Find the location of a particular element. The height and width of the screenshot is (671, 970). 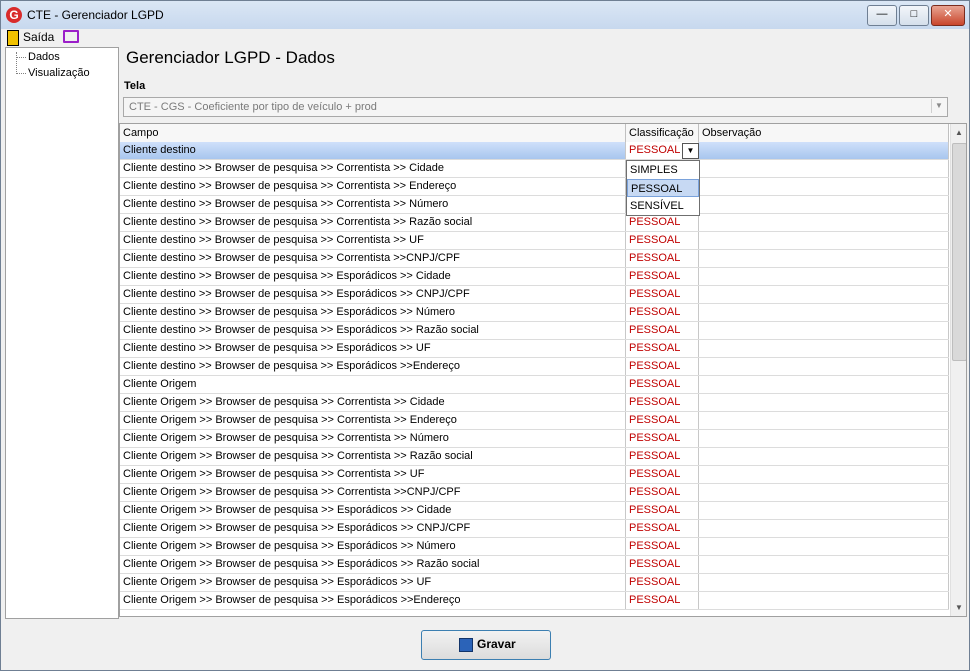

dropdown-option-sensivel: SENSÍVEL is located at coordinates (663, 206).